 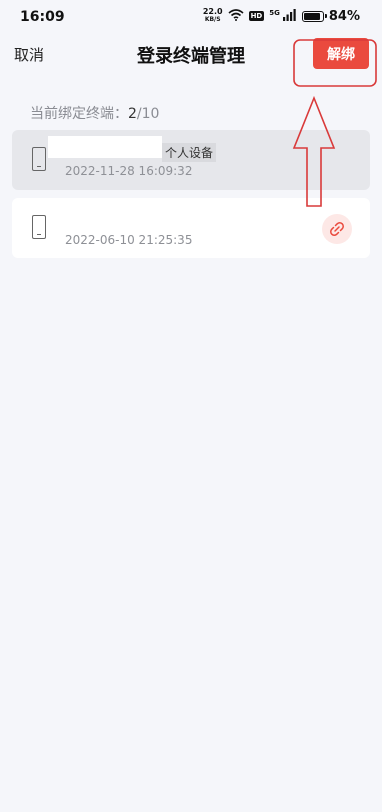 I want to click on bound-count-current: 2, so click(x=132, y=114).